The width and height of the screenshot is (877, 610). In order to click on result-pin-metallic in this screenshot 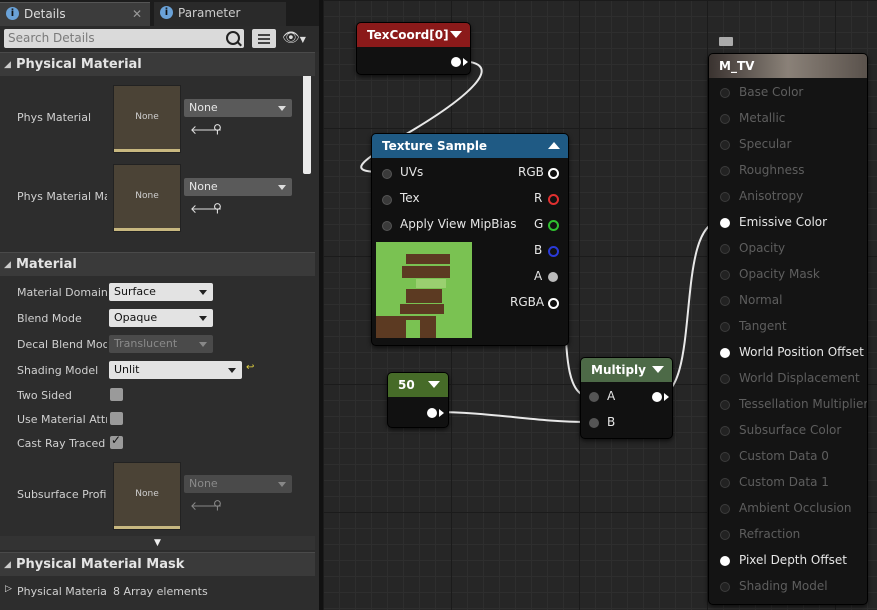, I will do `click(725, 119)`.